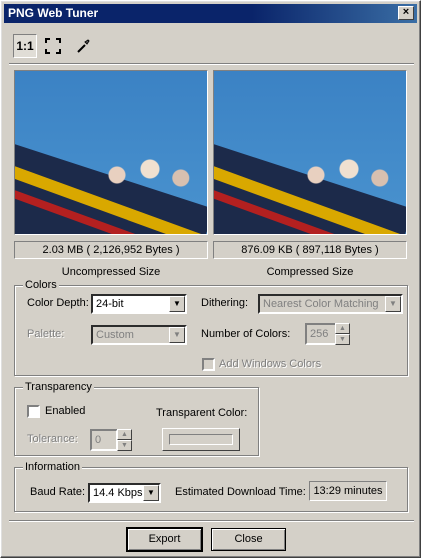 The image size is (421, 558). What do you see at coordinates (321, 334) in the screenshot?
I see `number-of-colors-field: 256` at bounding box center [321, 334].